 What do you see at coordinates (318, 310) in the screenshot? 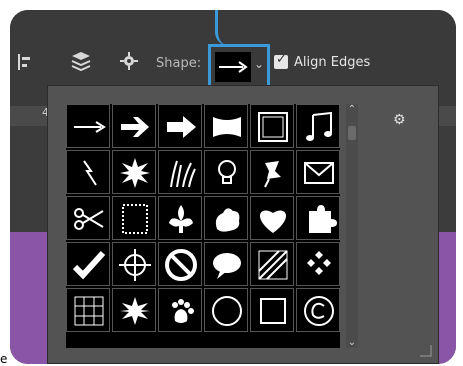
I see `shape-copyright` at bounding box center [318, 310].